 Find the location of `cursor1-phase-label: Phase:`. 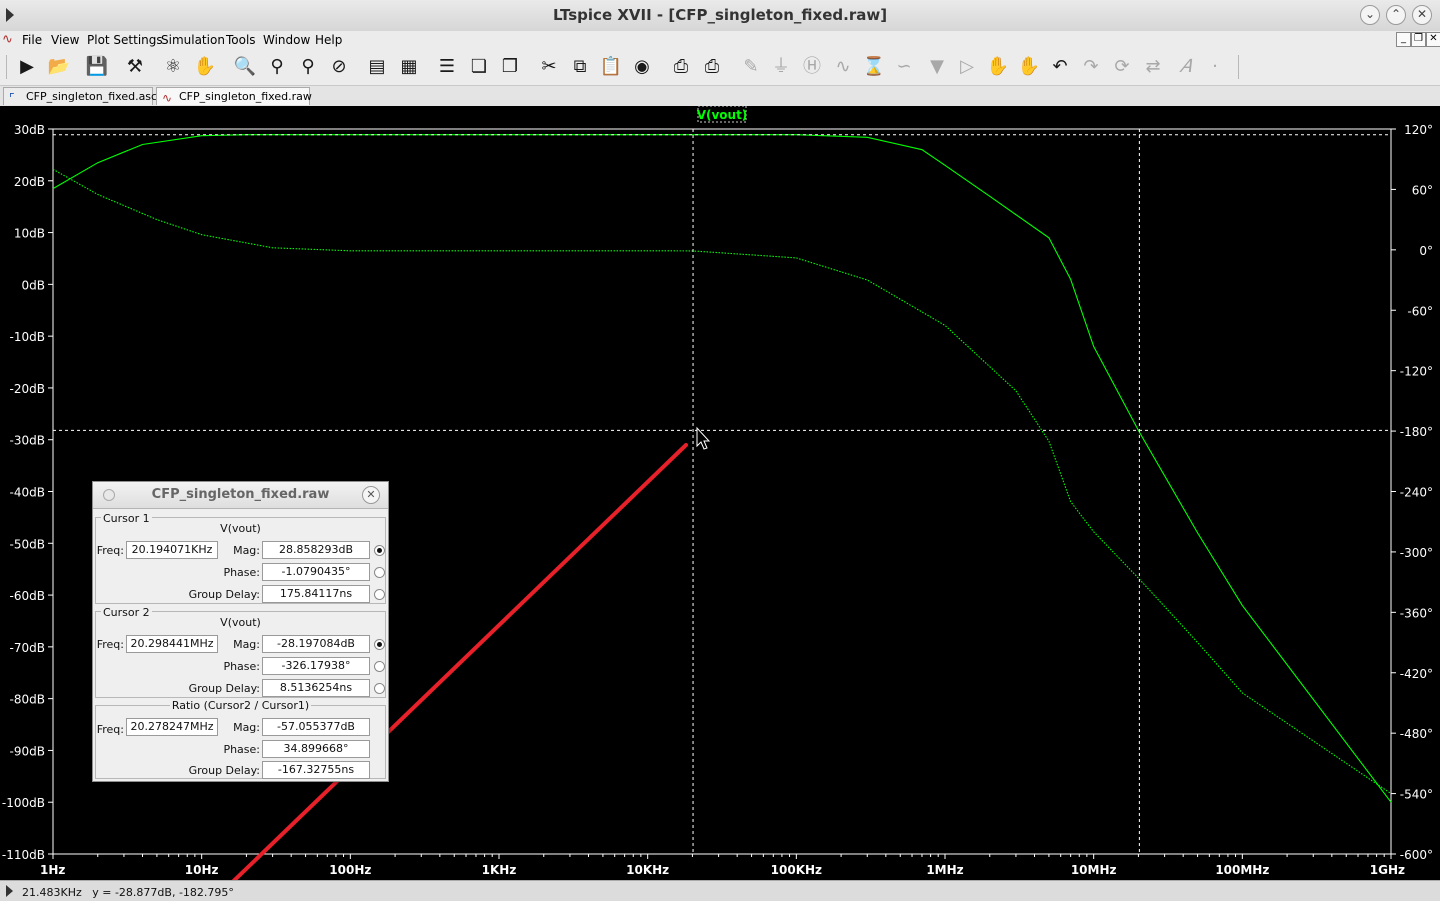

cursor1-phase-label: Phase: is located at coordinates (241, 572).